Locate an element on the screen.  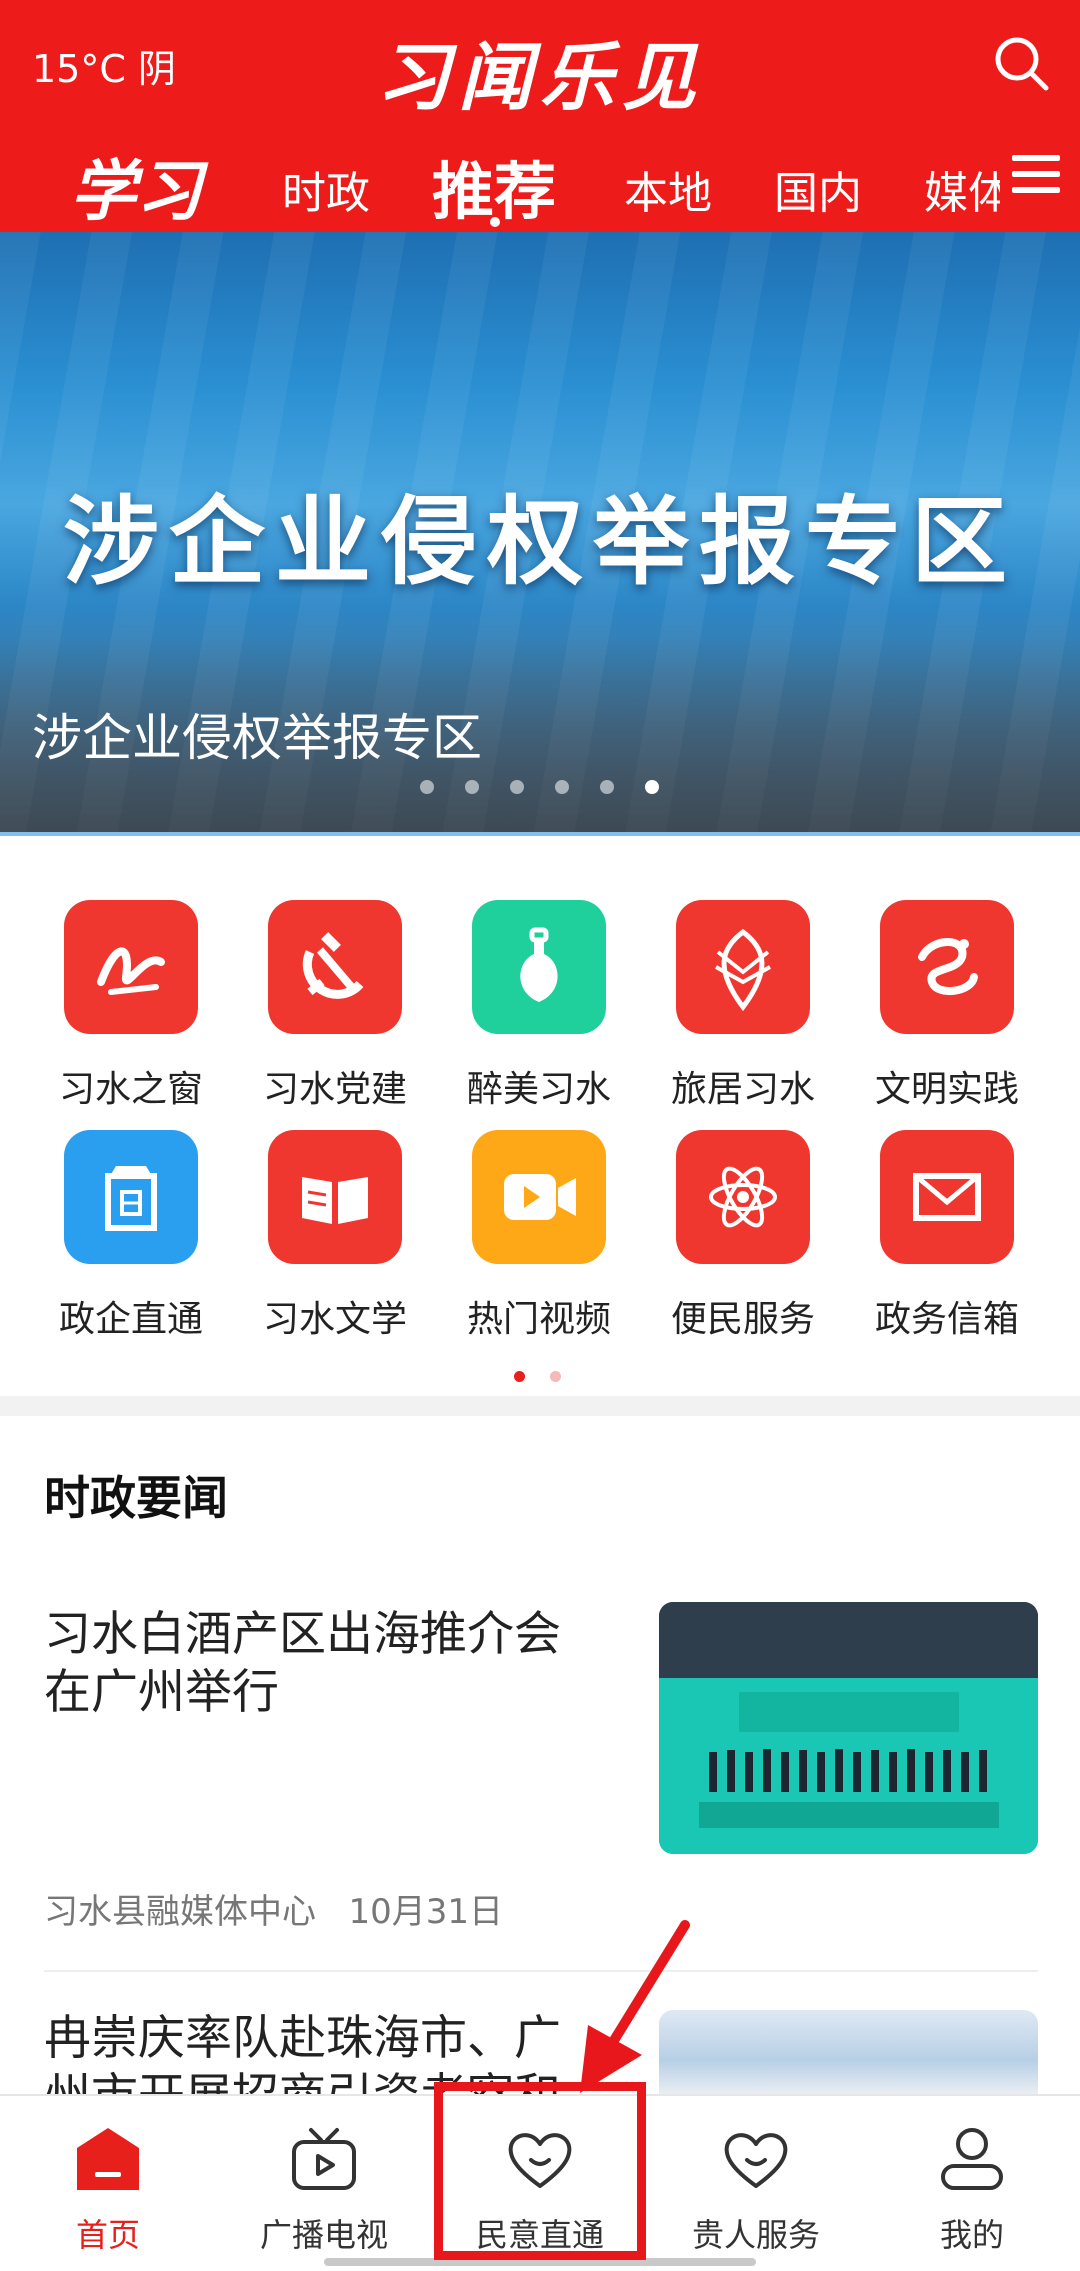
banner-caption: 涉企业侵权举报专区 is located at coordinates (257, 738).